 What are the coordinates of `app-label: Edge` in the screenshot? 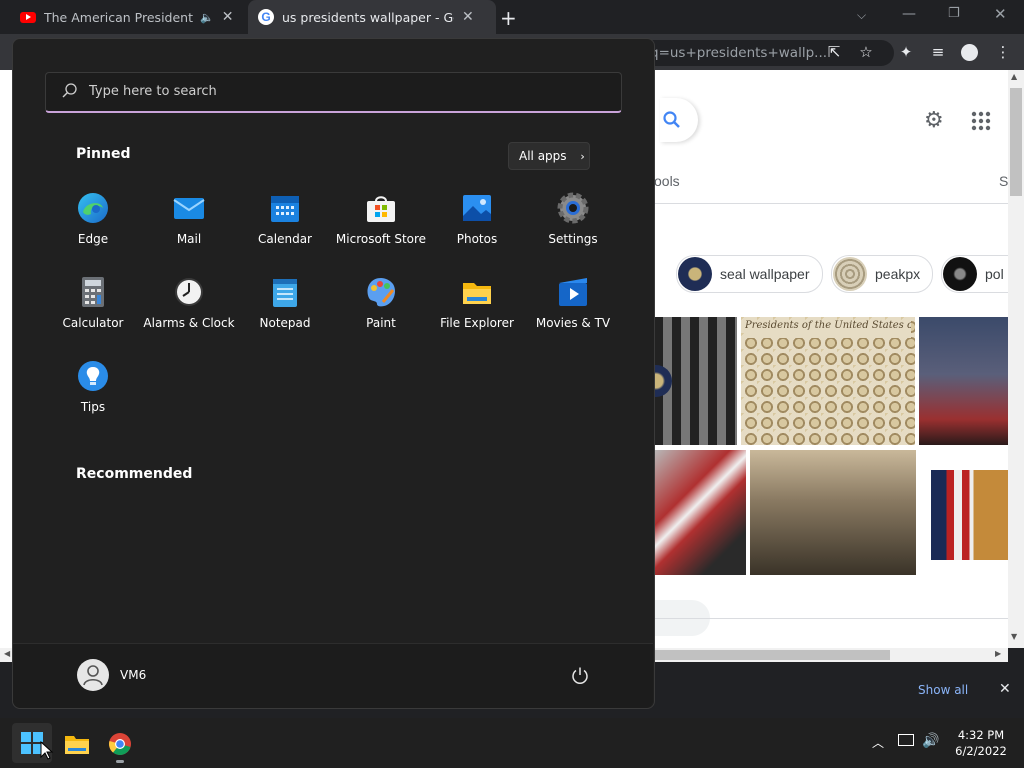 It's located at (93, 239).